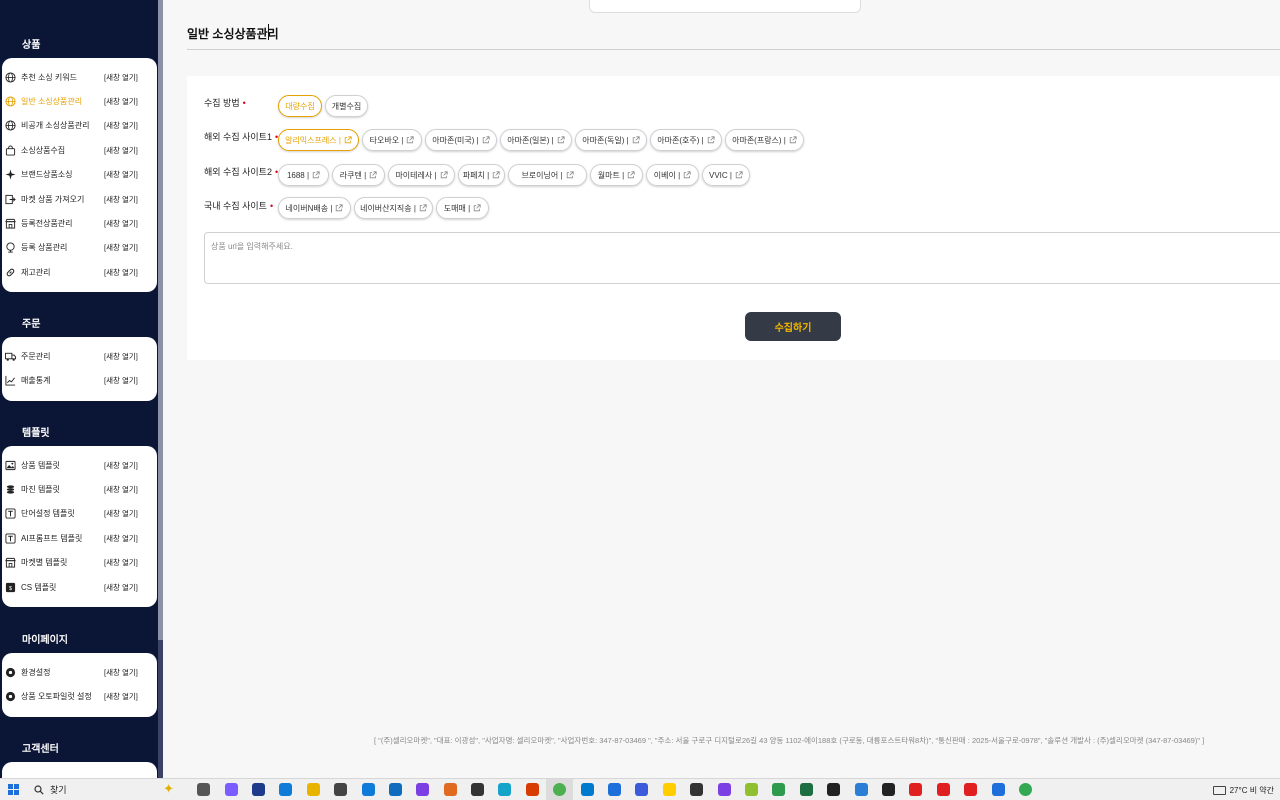 This screenshot has width=1280, height=800. Describe the element at coordinates (10, 356) in the screenshot. I see `truck-icon` at that location.